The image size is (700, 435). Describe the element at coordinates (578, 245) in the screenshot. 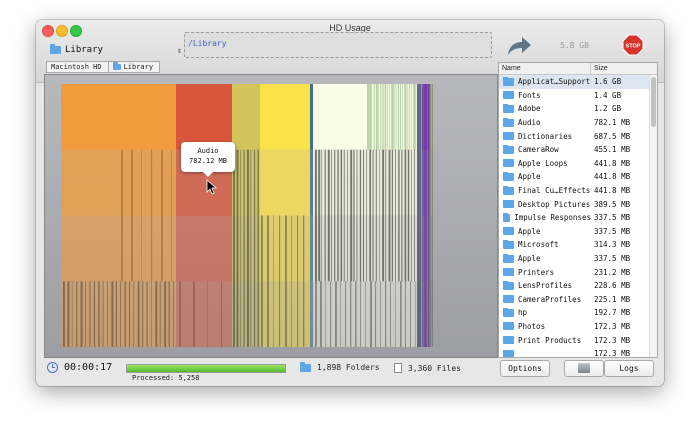

I see `list-item: Microsoft 314.3 MB` at that location.